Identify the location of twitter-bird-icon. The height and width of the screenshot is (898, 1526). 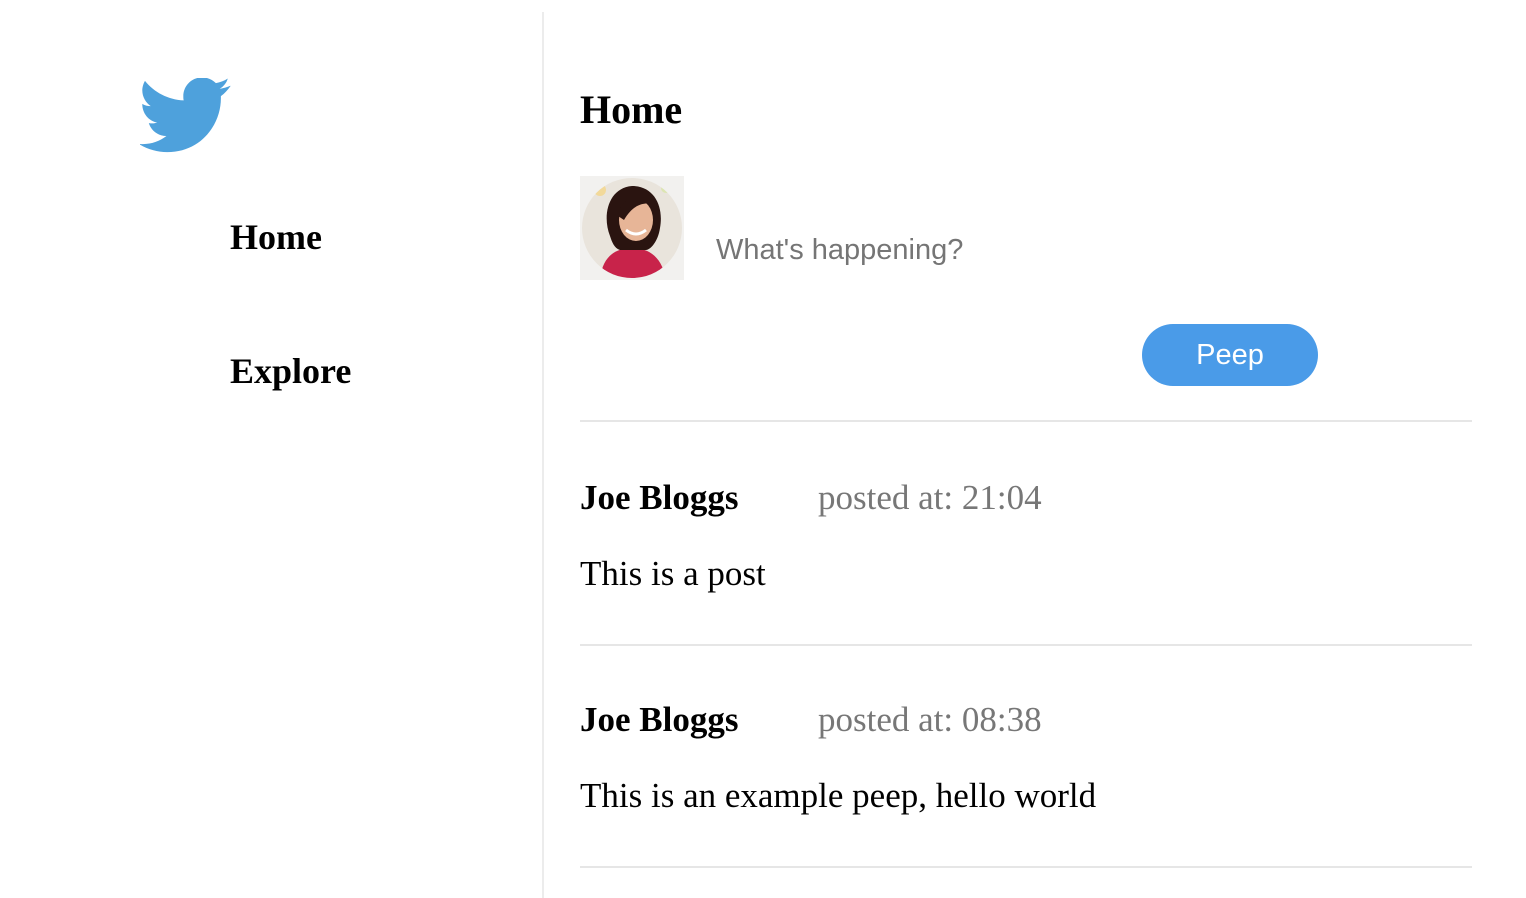
(185, 117).